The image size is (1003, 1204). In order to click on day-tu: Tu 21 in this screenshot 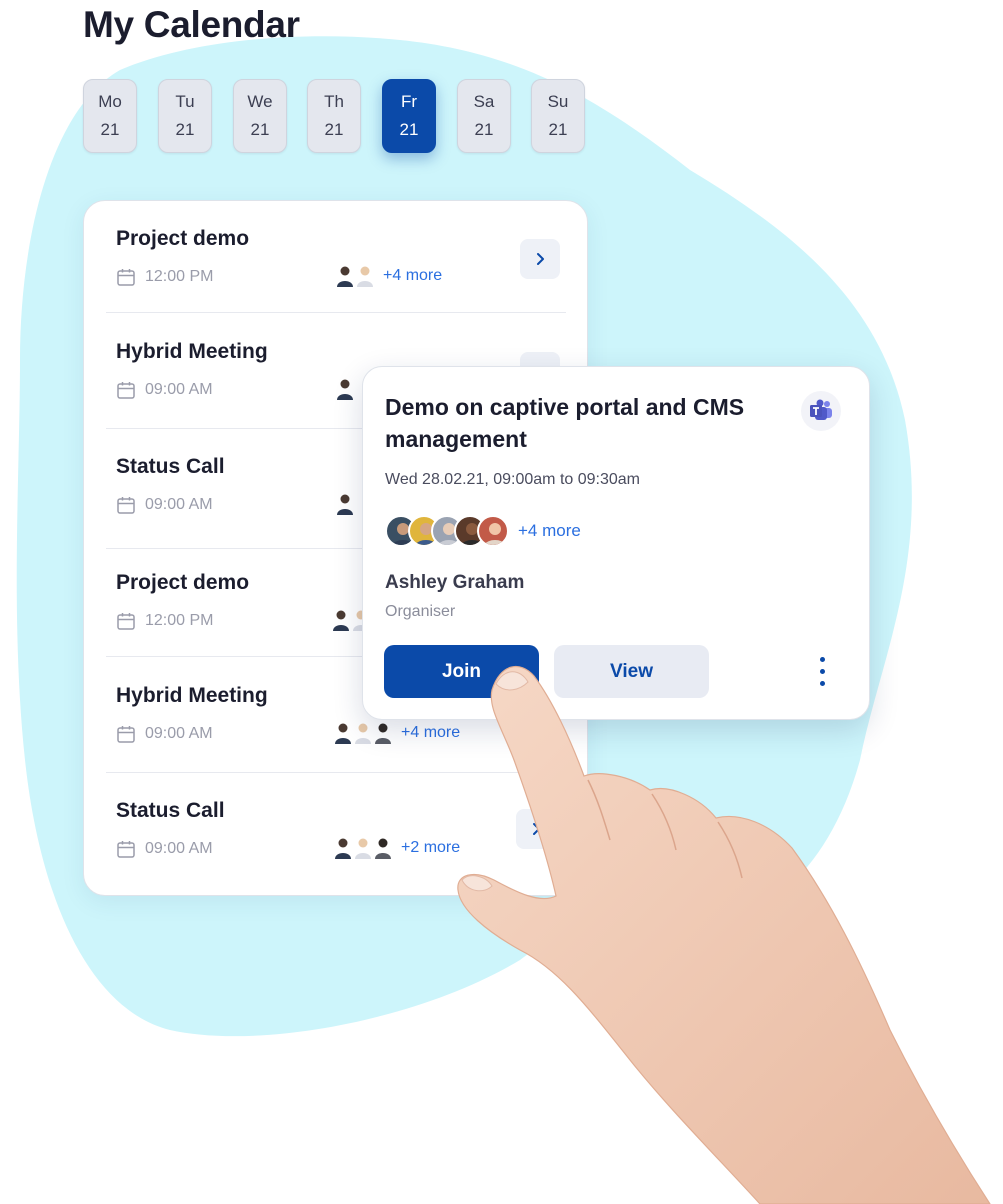, I will do `click(185, 116)`.